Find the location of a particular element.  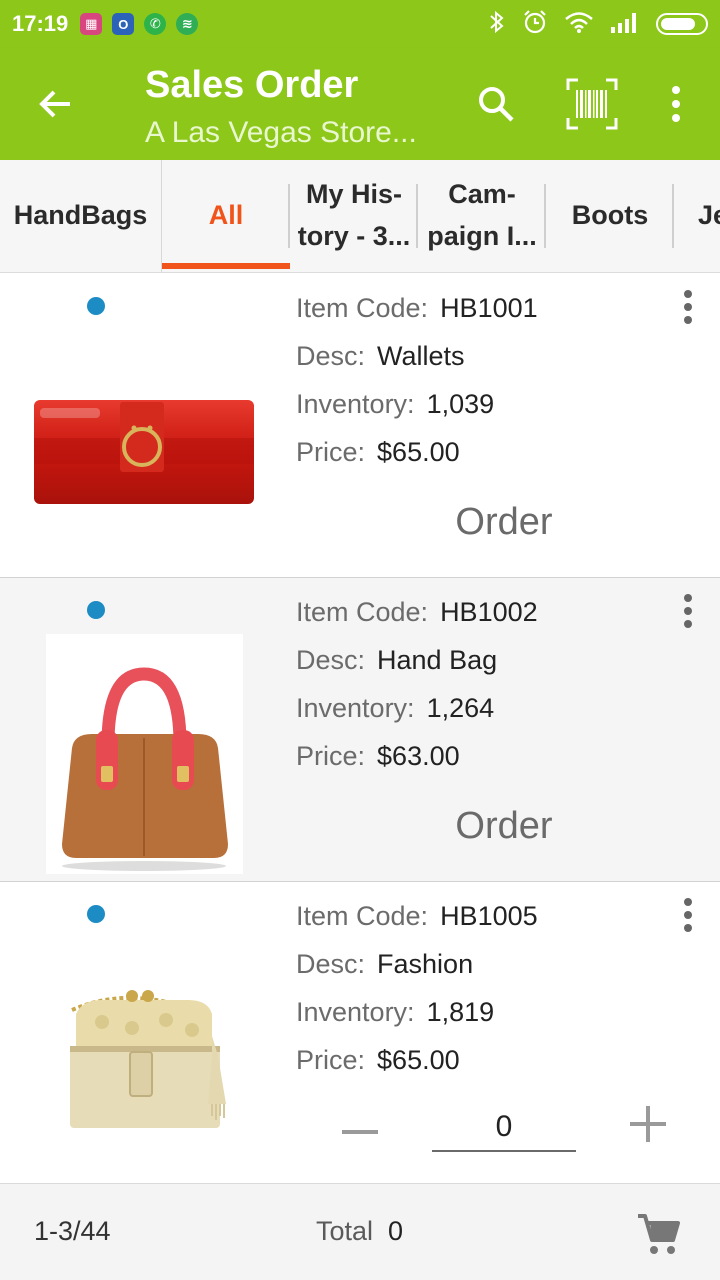

calendar-app-icon: ▦ is located at coordinates (91, 24).